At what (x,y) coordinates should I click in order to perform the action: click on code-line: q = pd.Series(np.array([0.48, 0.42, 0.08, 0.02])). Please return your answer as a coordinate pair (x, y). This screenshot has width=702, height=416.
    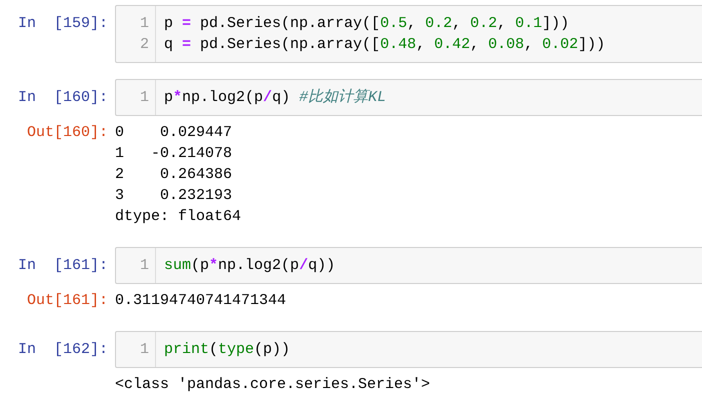
    Looking at the image, I should click on (385, 45).